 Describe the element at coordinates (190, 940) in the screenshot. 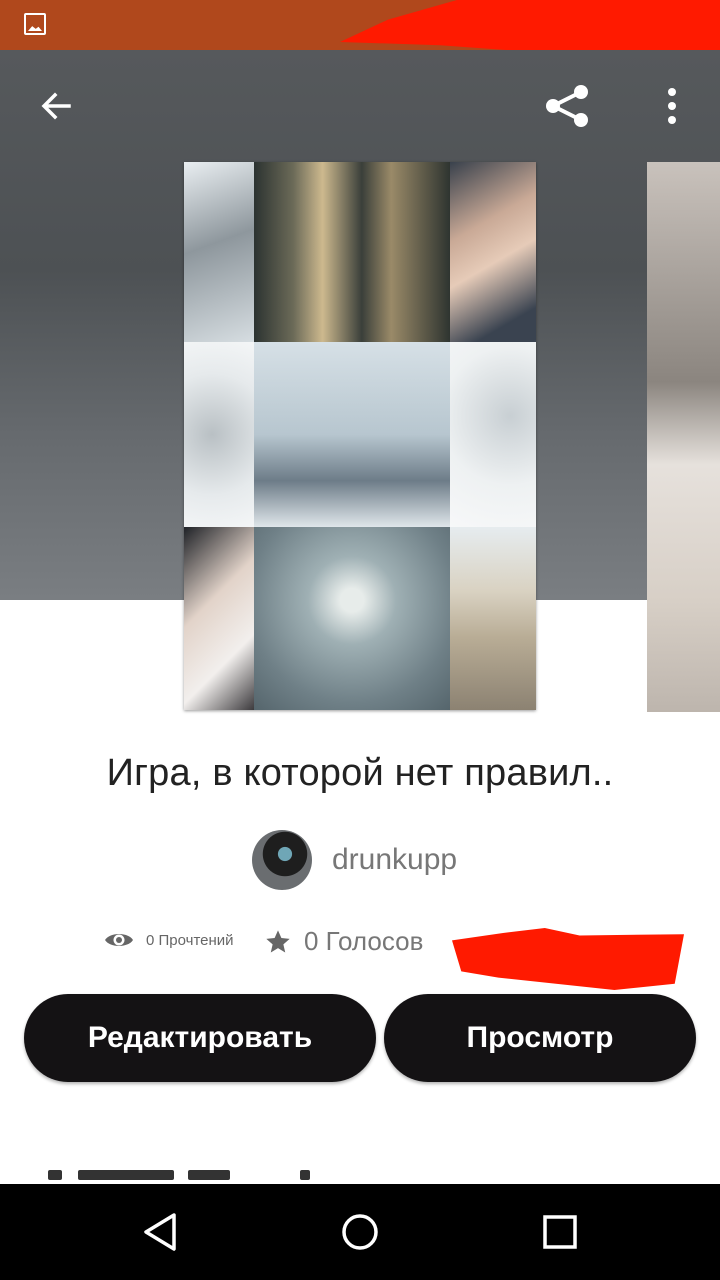

I see `reads-count: 0 Прочтений` at that location.